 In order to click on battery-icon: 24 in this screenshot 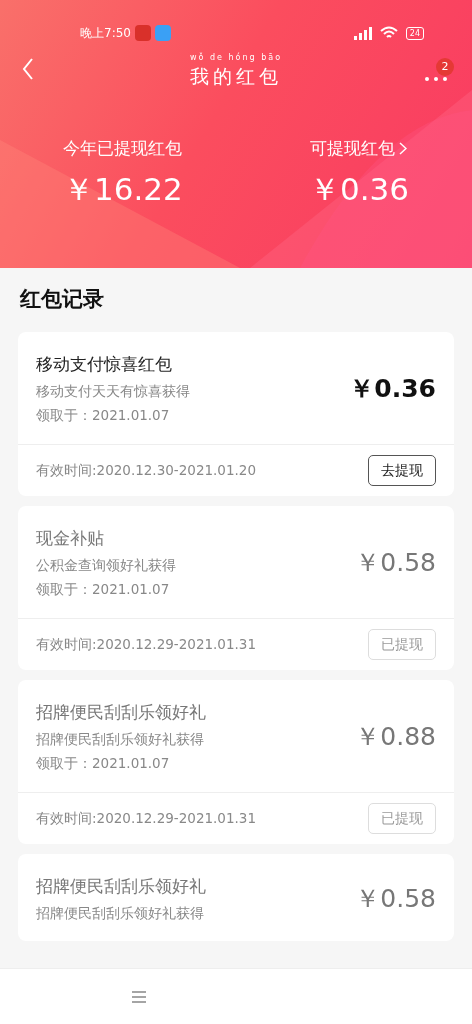, I will do `click(414, 33)`.